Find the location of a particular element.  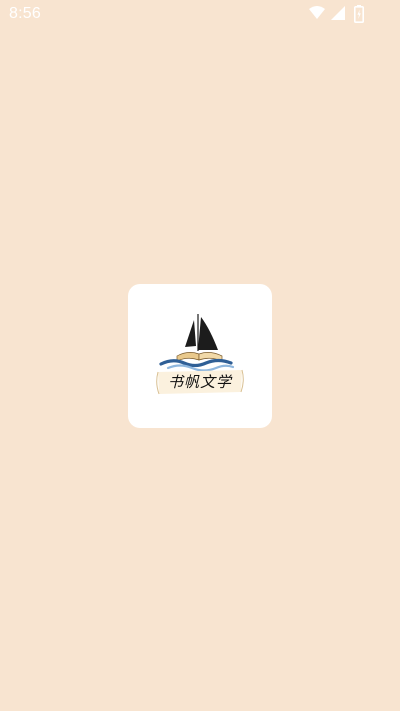

battery-icon is located at coordinates (359, 14).